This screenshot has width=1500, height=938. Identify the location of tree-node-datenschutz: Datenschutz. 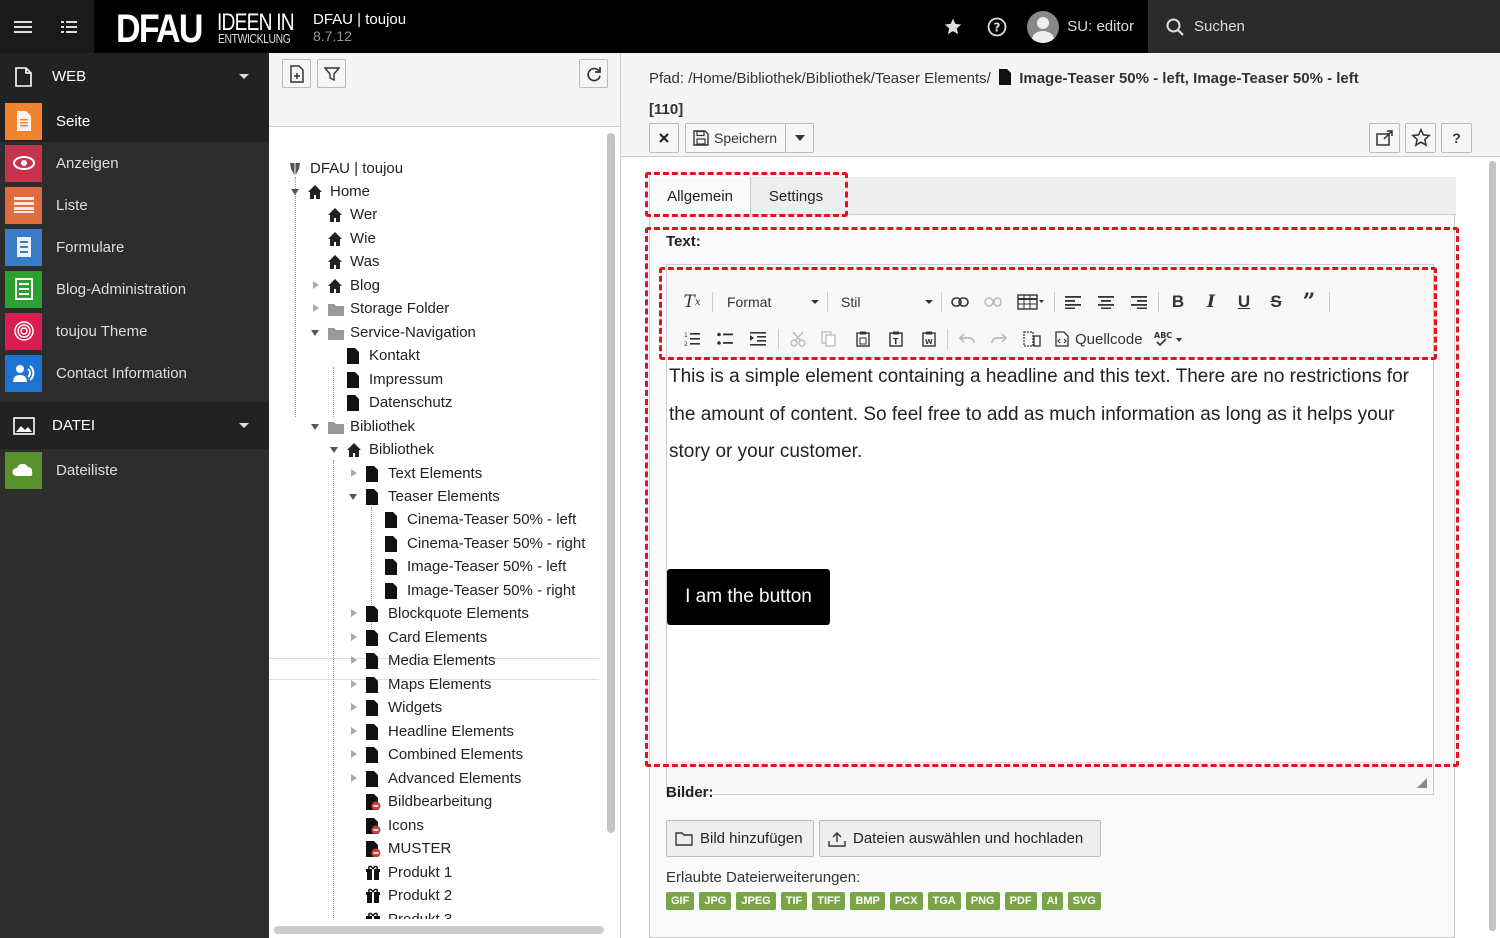
(399, 402).